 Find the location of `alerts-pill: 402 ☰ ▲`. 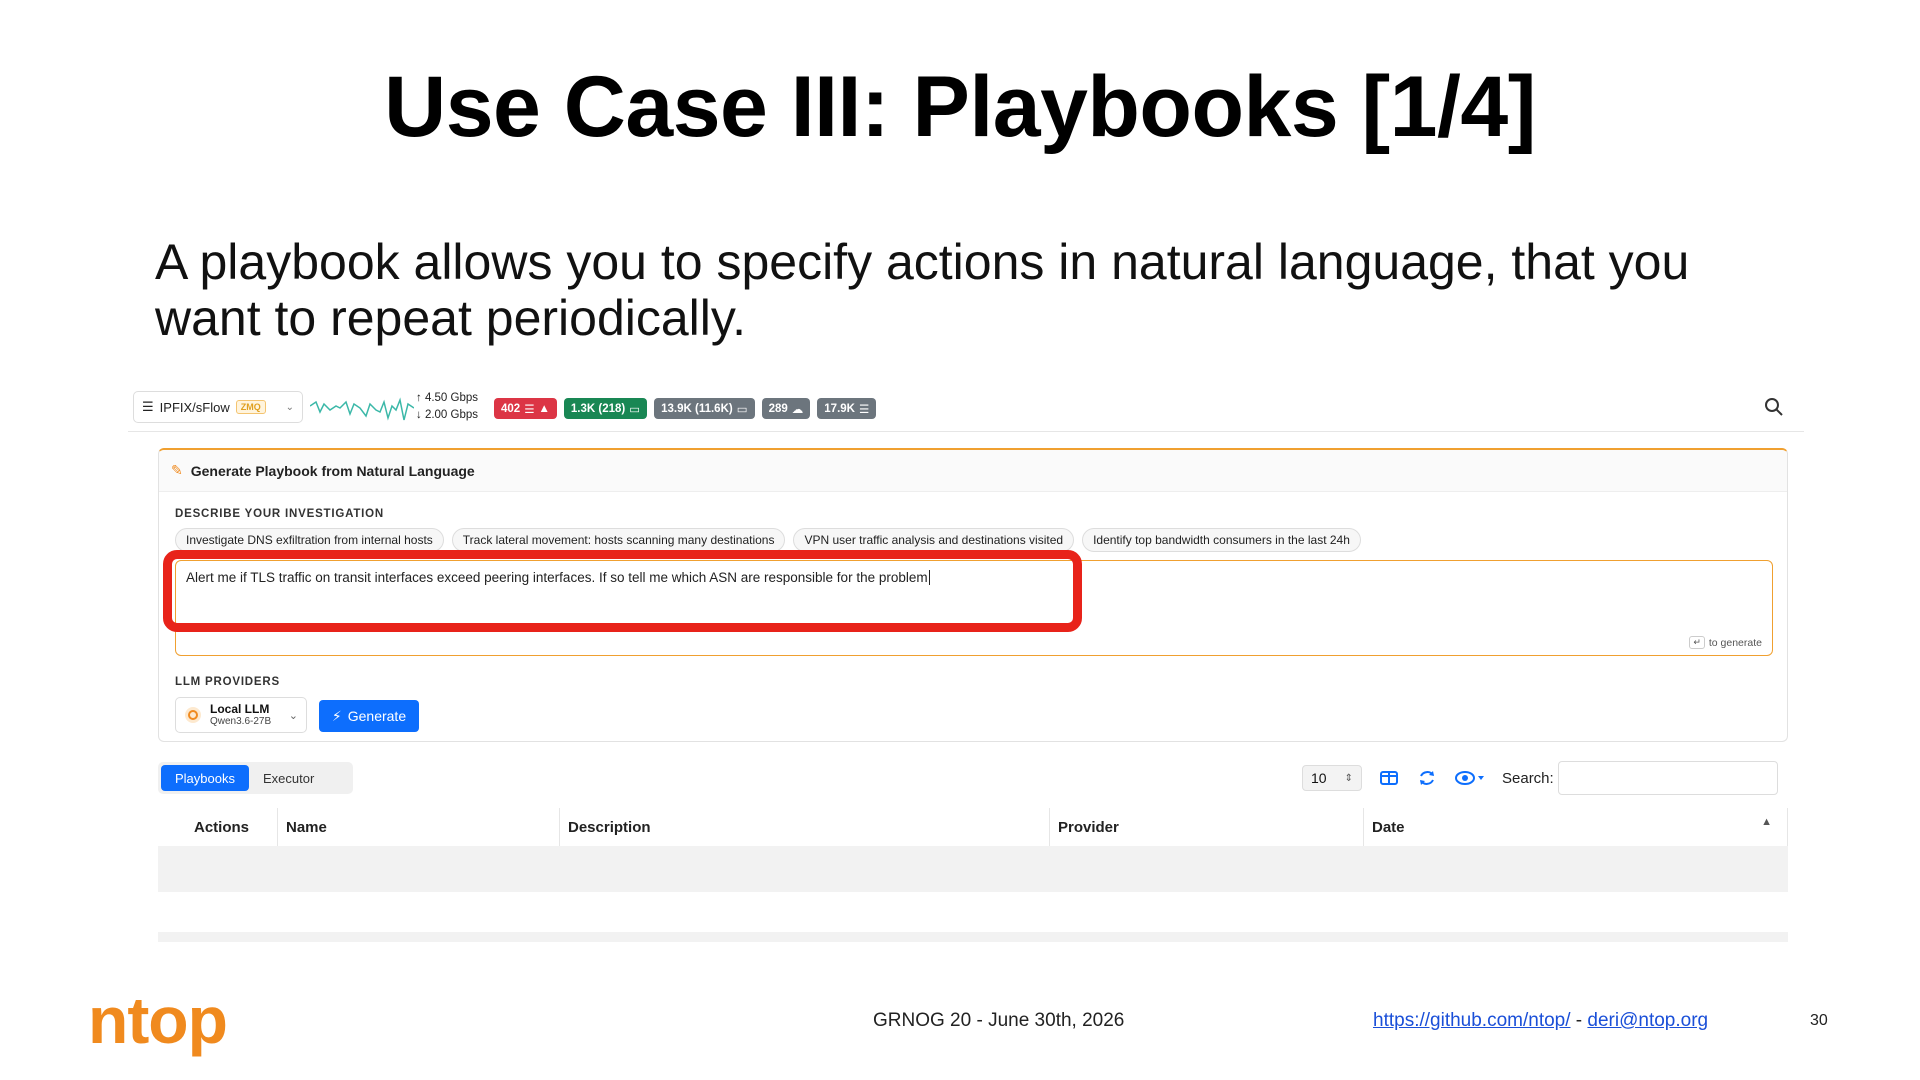

alerts-pill: 402 ☰ ▲ is located at coordinates (525, 408).